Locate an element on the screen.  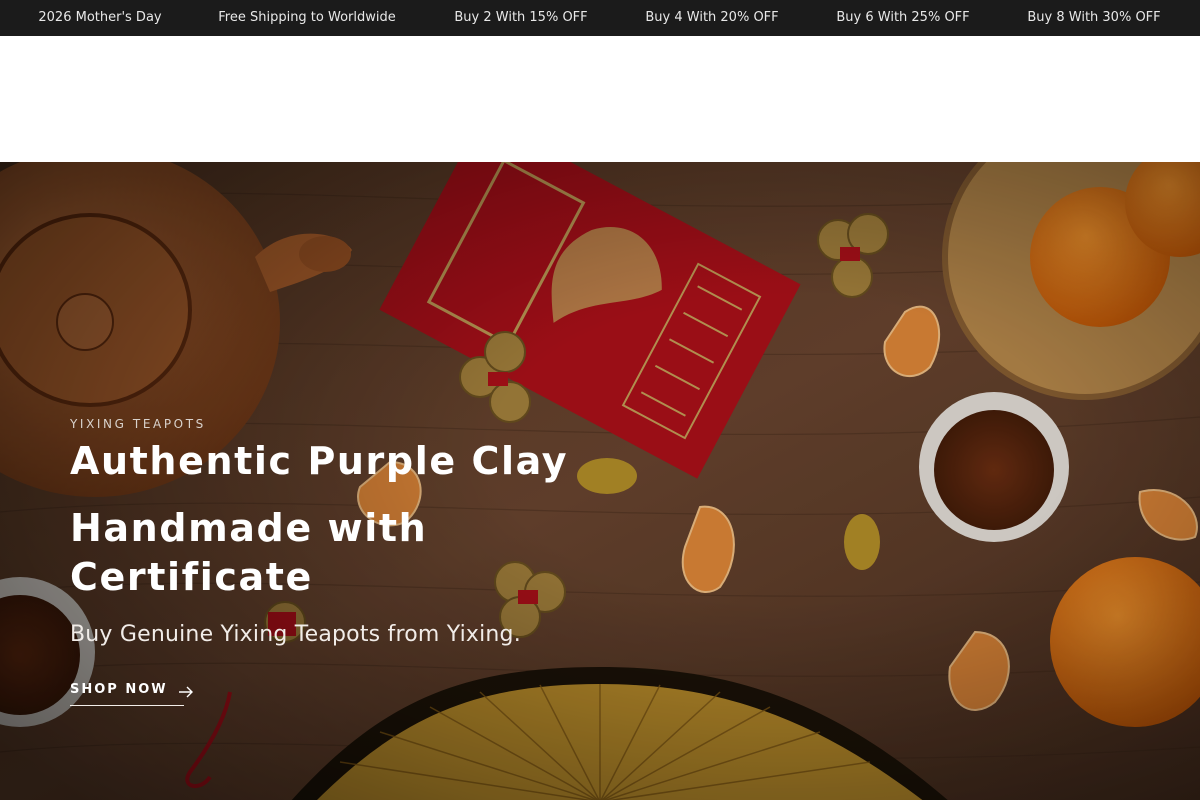
hero-headline-line2: Handmade with Certificate is located at coordinates (249, 552).